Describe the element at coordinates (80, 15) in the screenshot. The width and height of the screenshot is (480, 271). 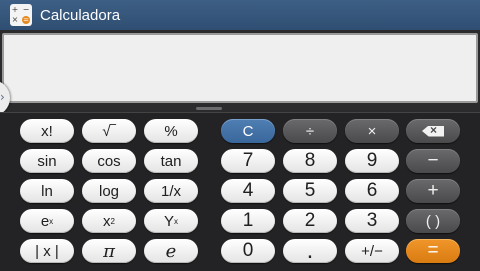
I see `app-title: Calculadora` at that location.